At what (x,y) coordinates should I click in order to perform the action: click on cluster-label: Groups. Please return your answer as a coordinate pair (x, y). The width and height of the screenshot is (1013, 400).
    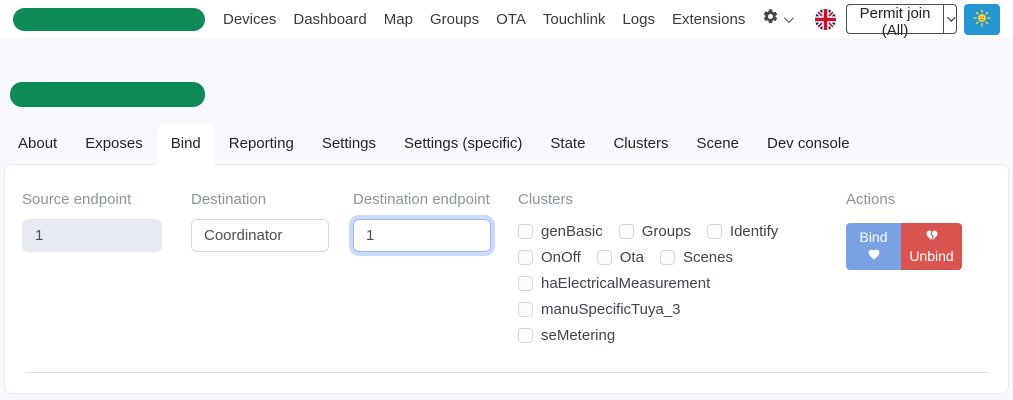
    Looking at the image, I should click on (666, 231).